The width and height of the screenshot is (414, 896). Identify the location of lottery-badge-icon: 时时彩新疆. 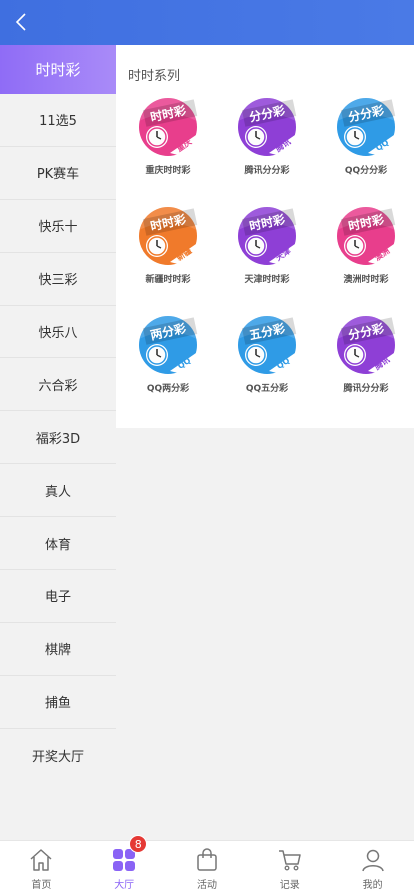
(168, 236).